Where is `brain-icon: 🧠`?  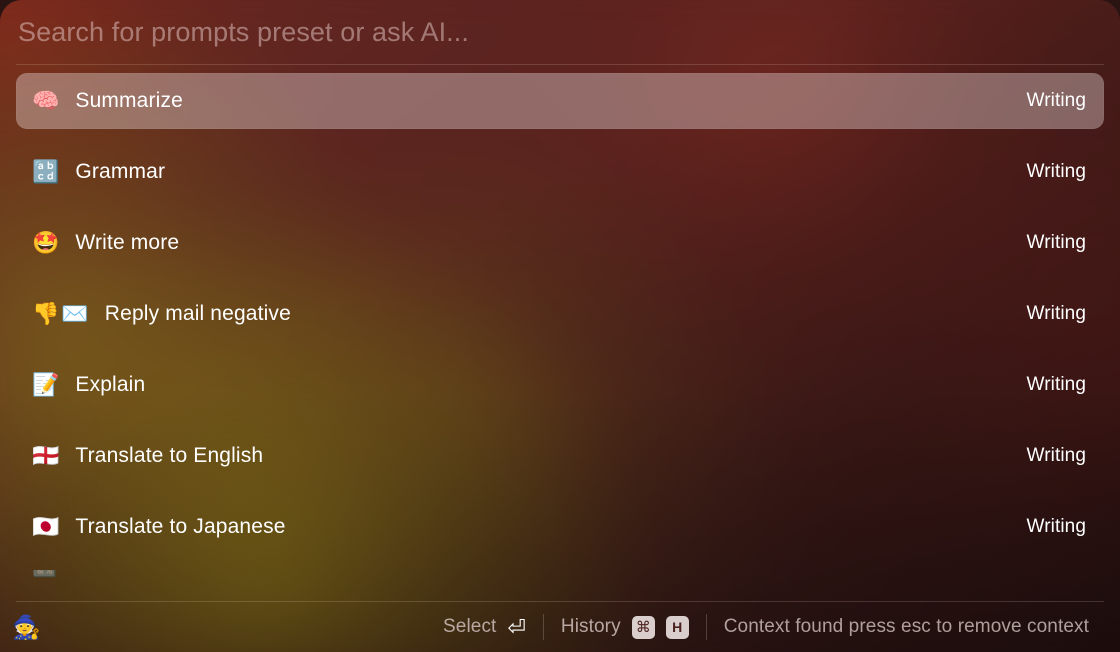
brain-icon: 🧠 is located at coordinates (47, 100).